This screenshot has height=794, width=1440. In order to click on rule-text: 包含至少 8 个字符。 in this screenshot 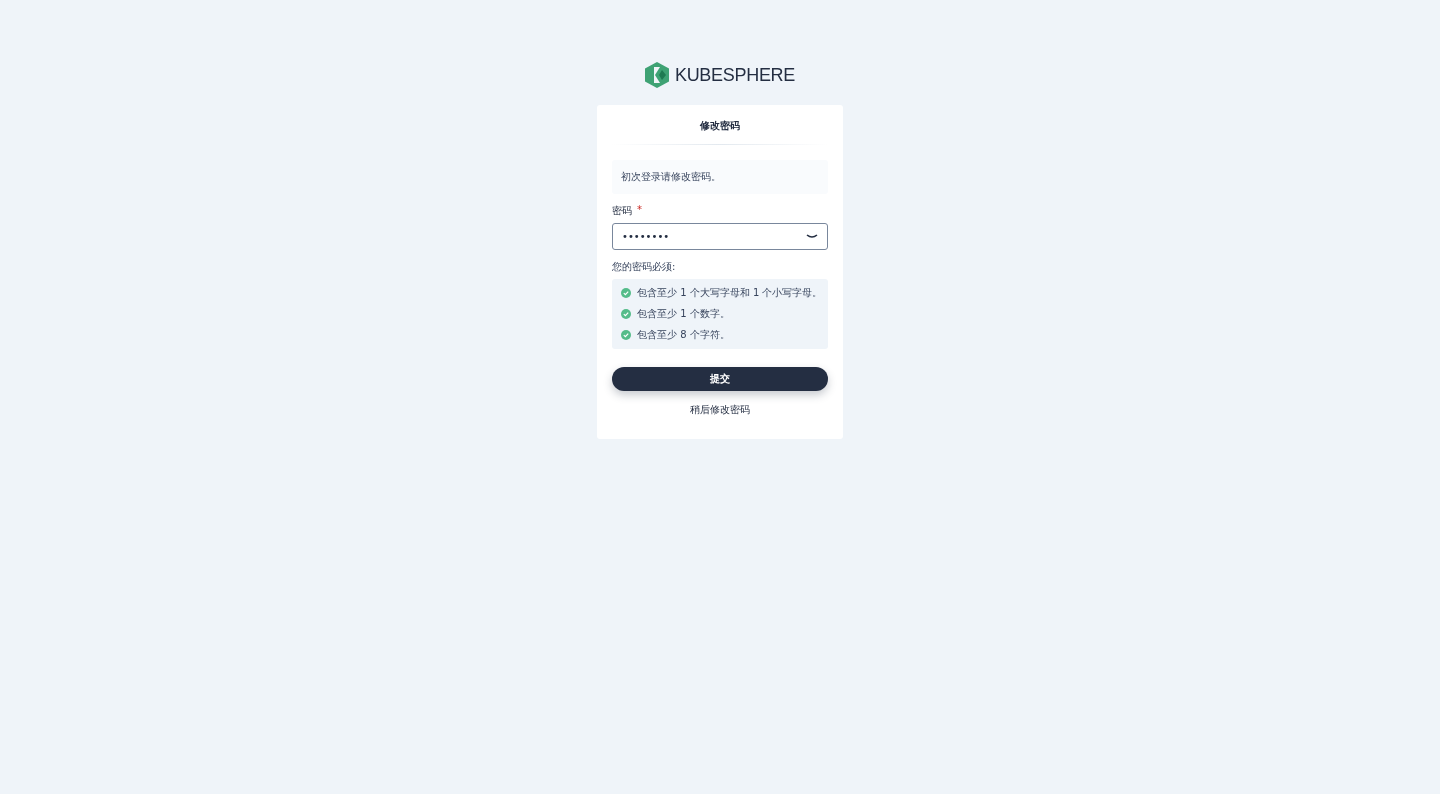, I will do `click(683, 335)`.